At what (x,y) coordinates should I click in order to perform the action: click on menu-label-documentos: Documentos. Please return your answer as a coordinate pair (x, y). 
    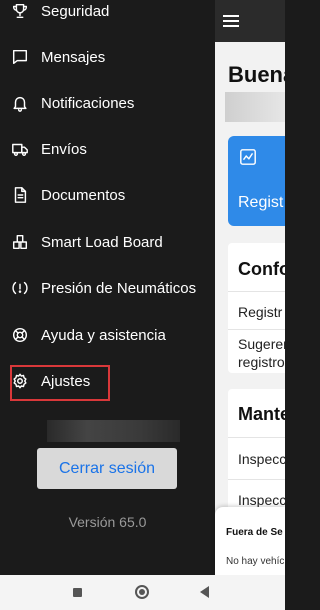
    Looking at the image, I should click on (83, 195).